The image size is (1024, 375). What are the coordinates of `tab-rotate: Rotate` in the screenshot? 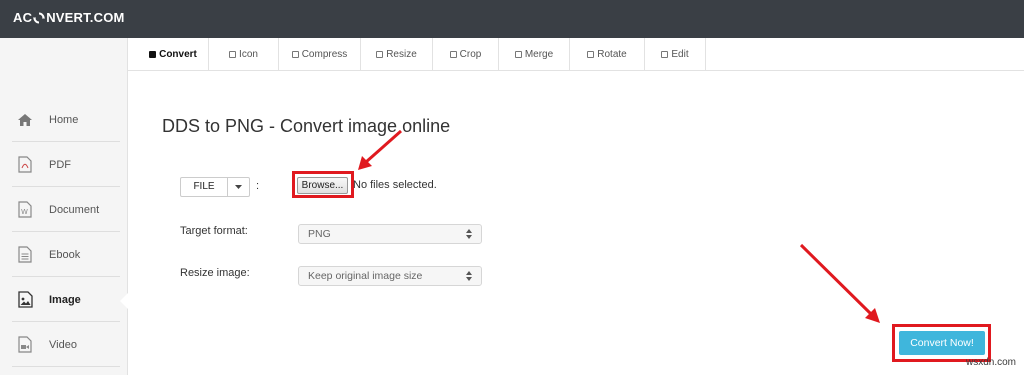 It's located at (607, 54).